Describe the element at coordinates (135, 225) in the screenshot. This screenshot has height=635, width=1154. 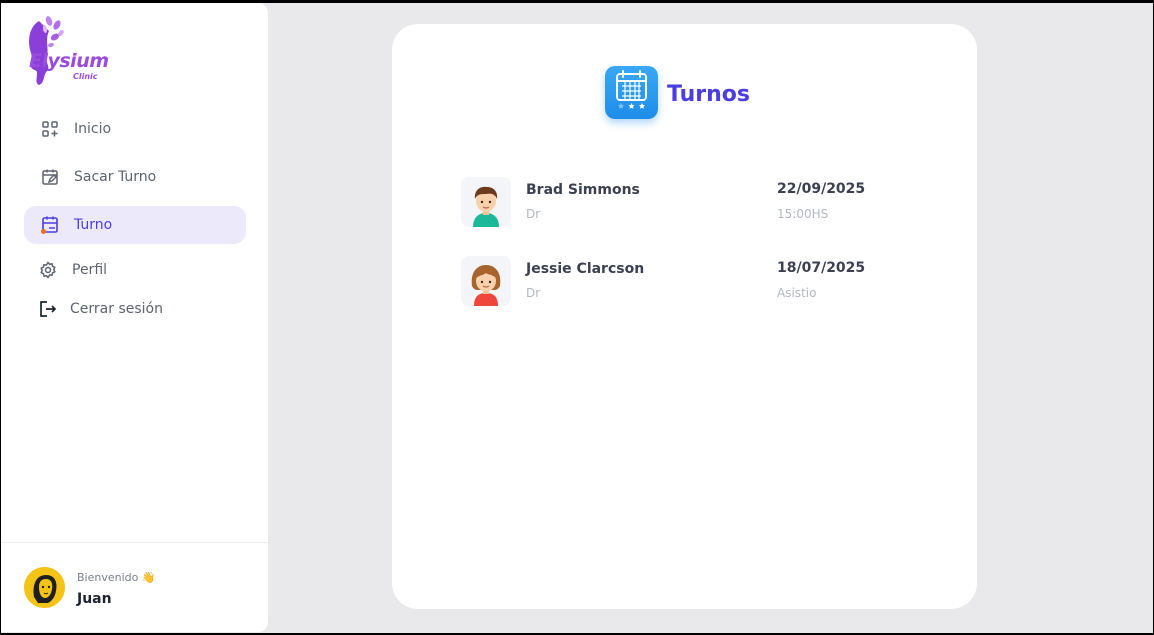
I see `nav-item-turno: Turno` at that location.